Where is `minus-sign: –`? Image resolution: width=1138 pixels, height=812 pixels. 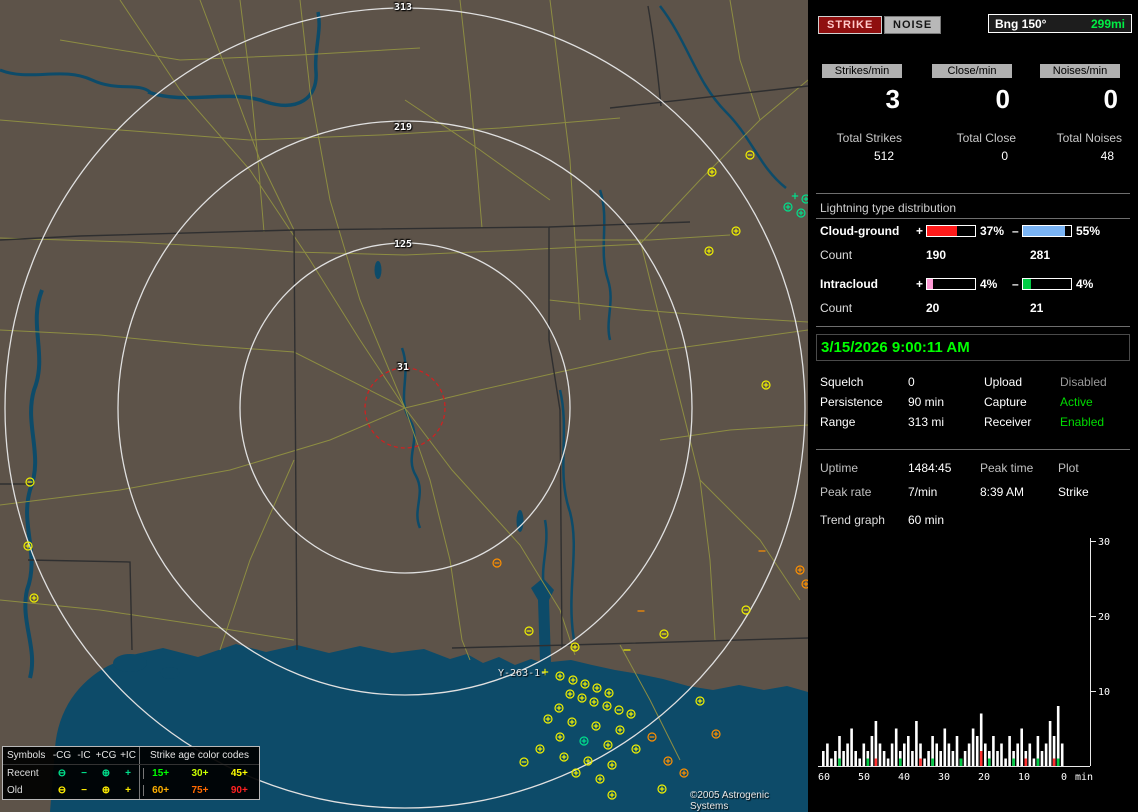 minus-sign: – is located at coordinates (1015, 284).